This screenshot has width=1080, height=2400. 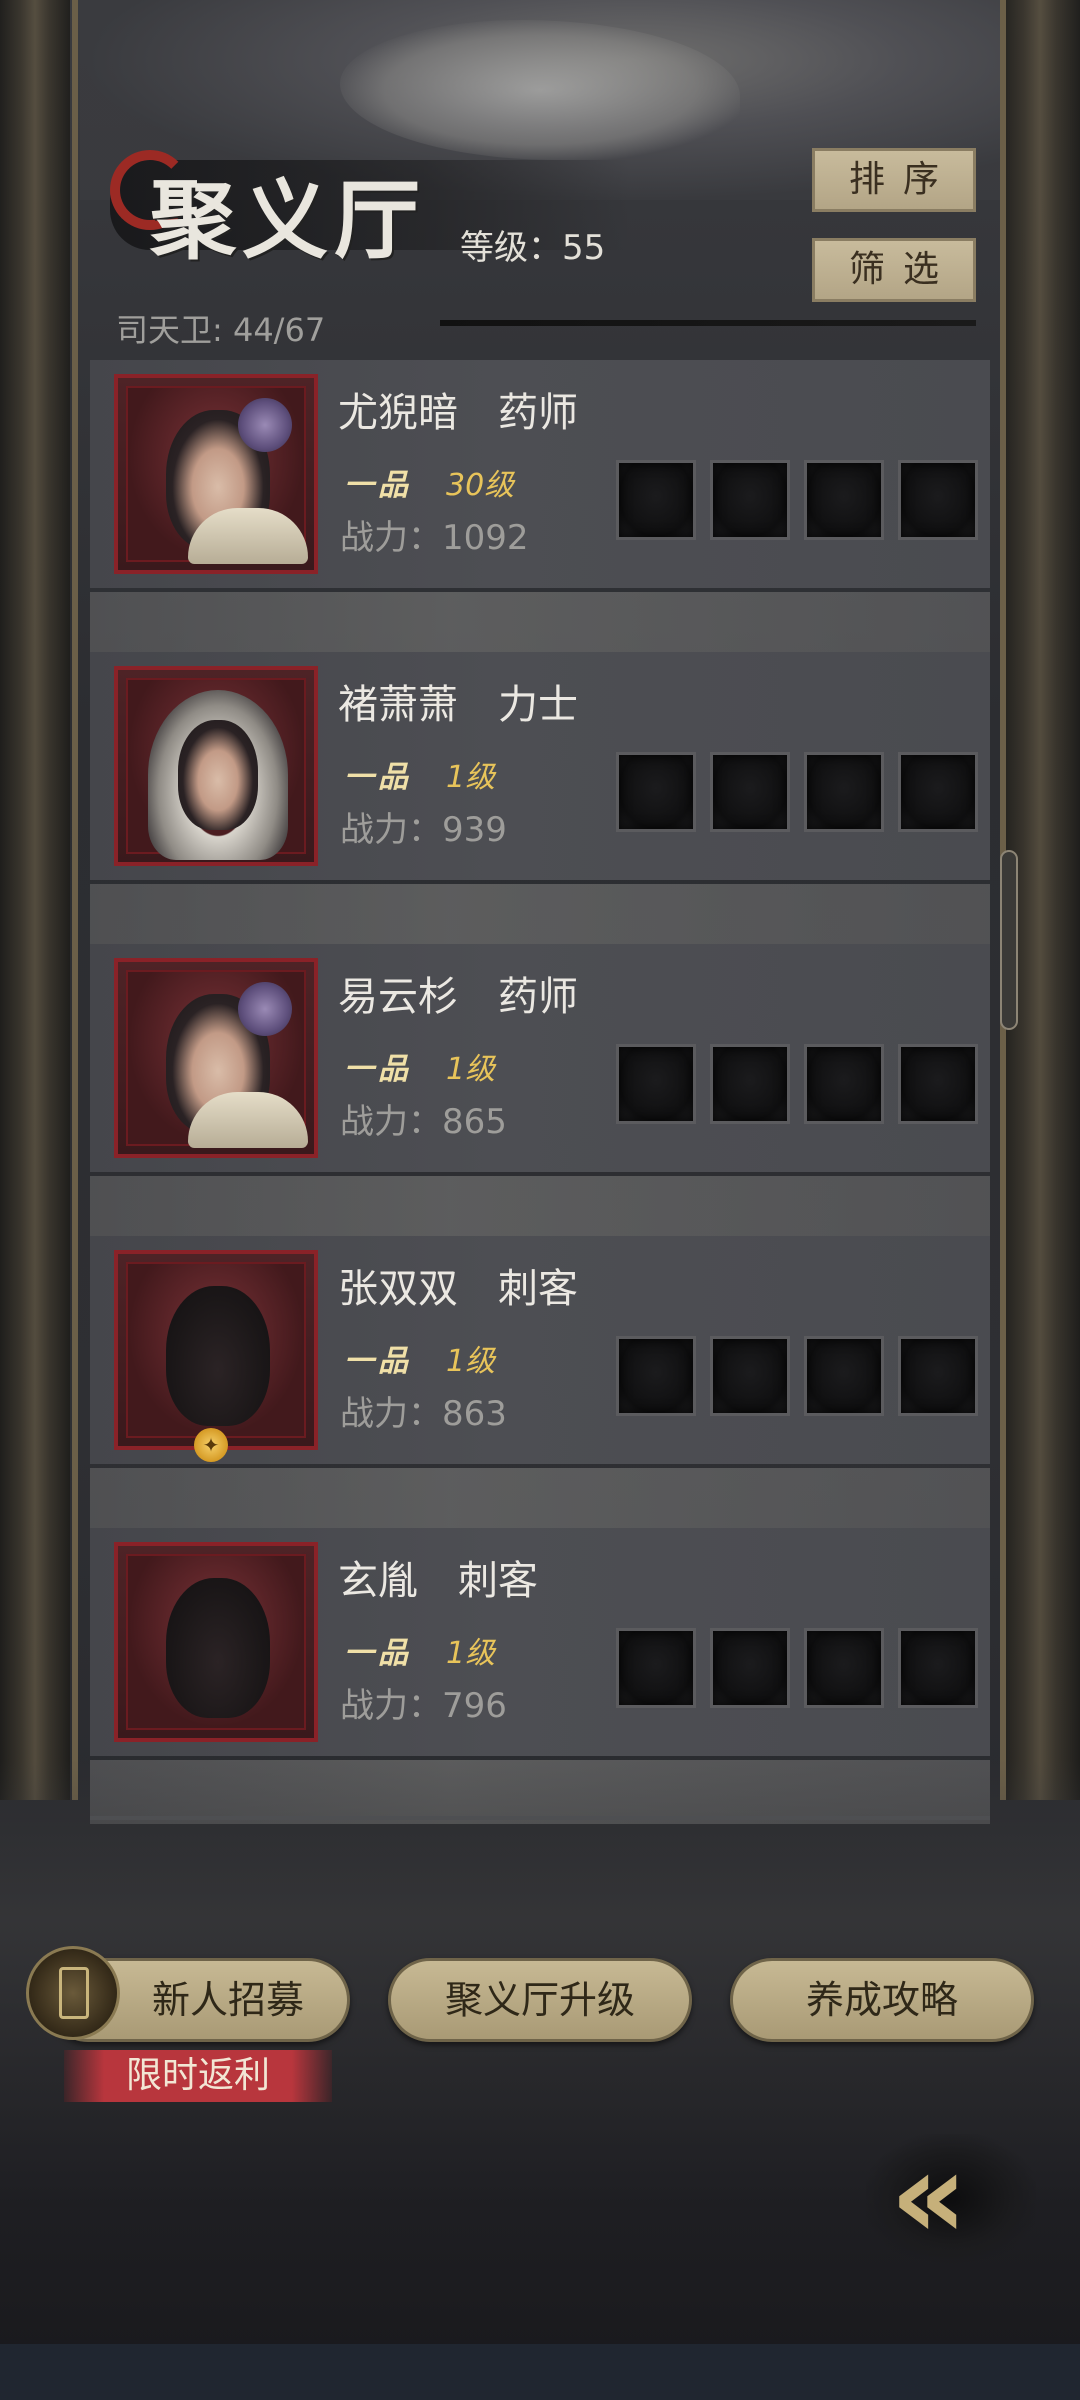 What do you see at coordinates (198, 2076) in the screenshot?
I see `limited-rebate-tag: 限时返利` at bounding box center [198, 2076].